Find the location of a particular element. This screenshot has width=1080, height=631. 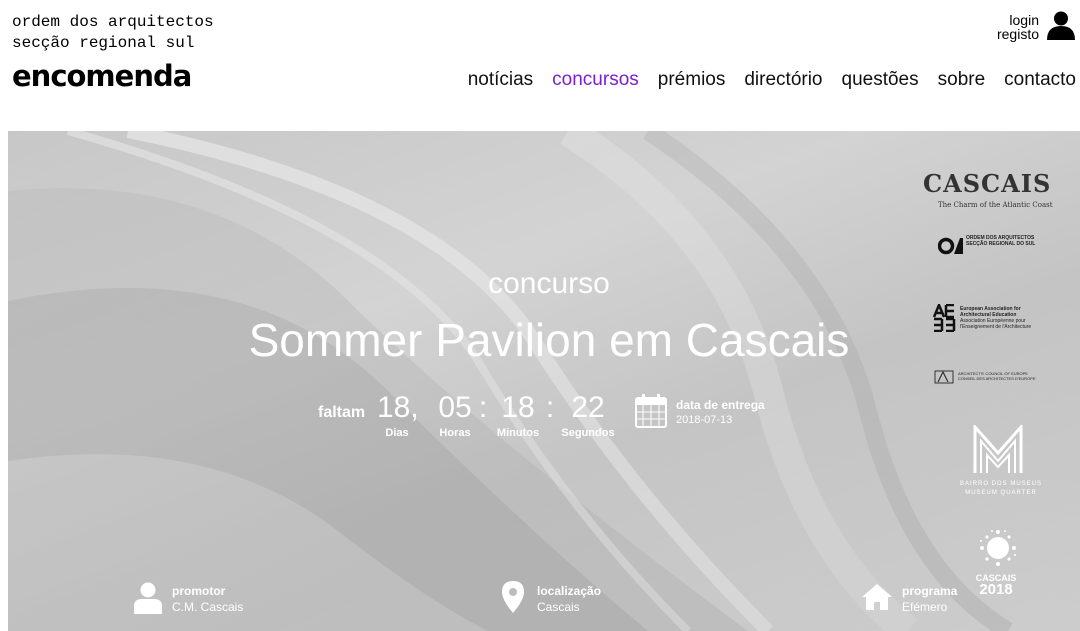

nav-contacto: contacto is located at coordinates (1040, 80).